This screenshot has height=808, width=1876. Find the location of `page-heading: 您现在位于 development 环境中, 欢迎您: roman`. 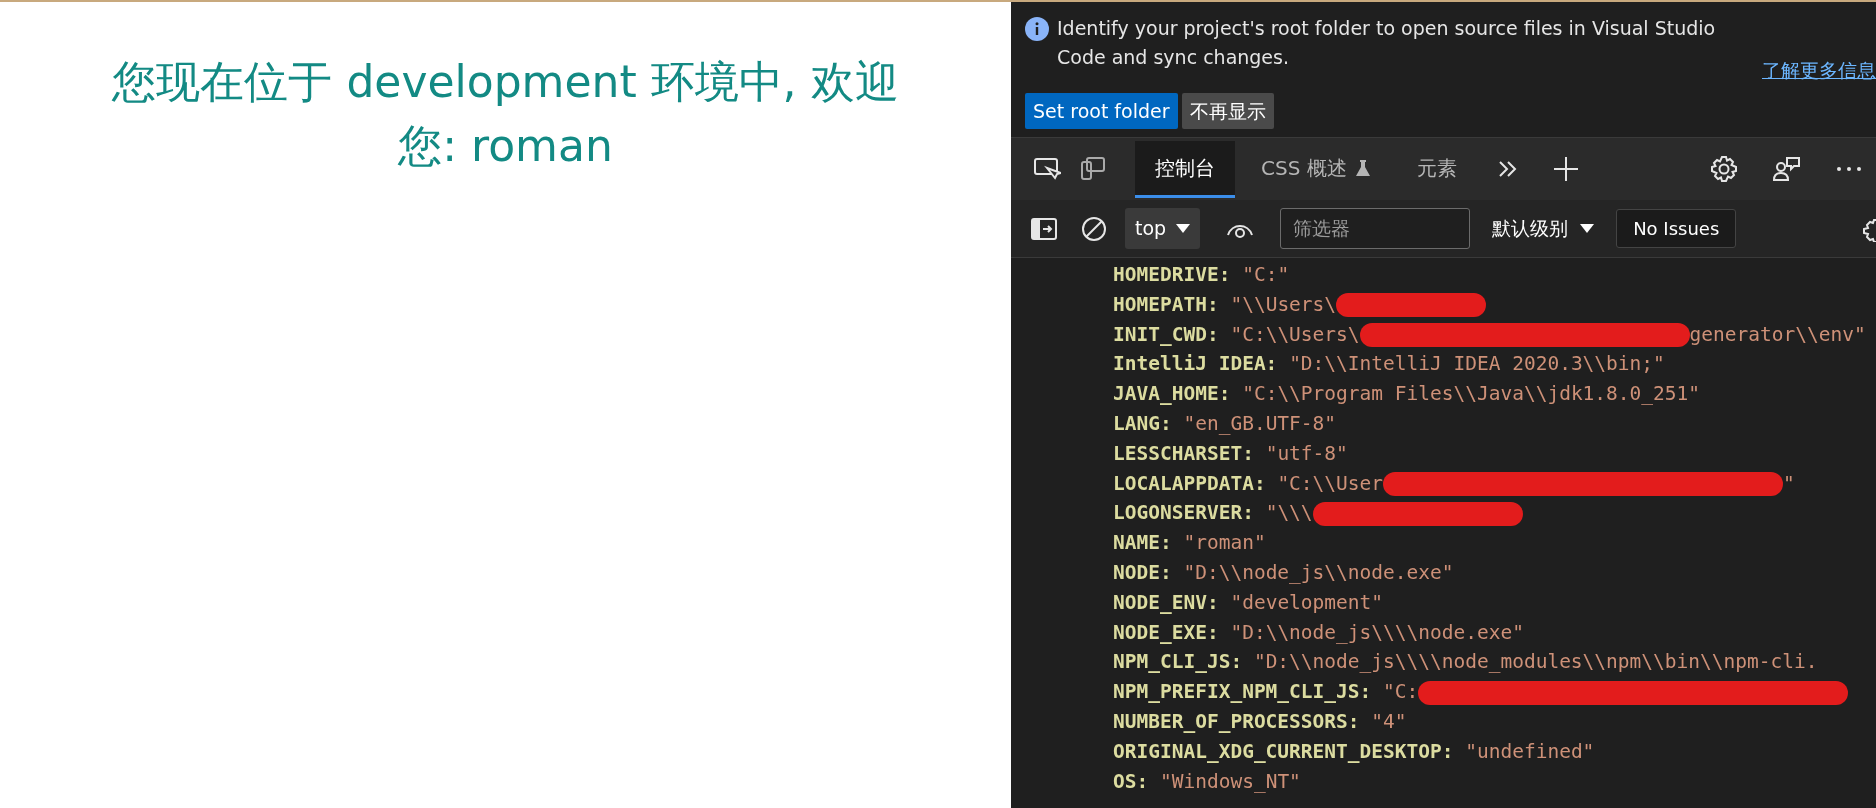

page-heading: 您现在位于 development 环境中, 欢迎您: roman is located at coordinates (505, 114).